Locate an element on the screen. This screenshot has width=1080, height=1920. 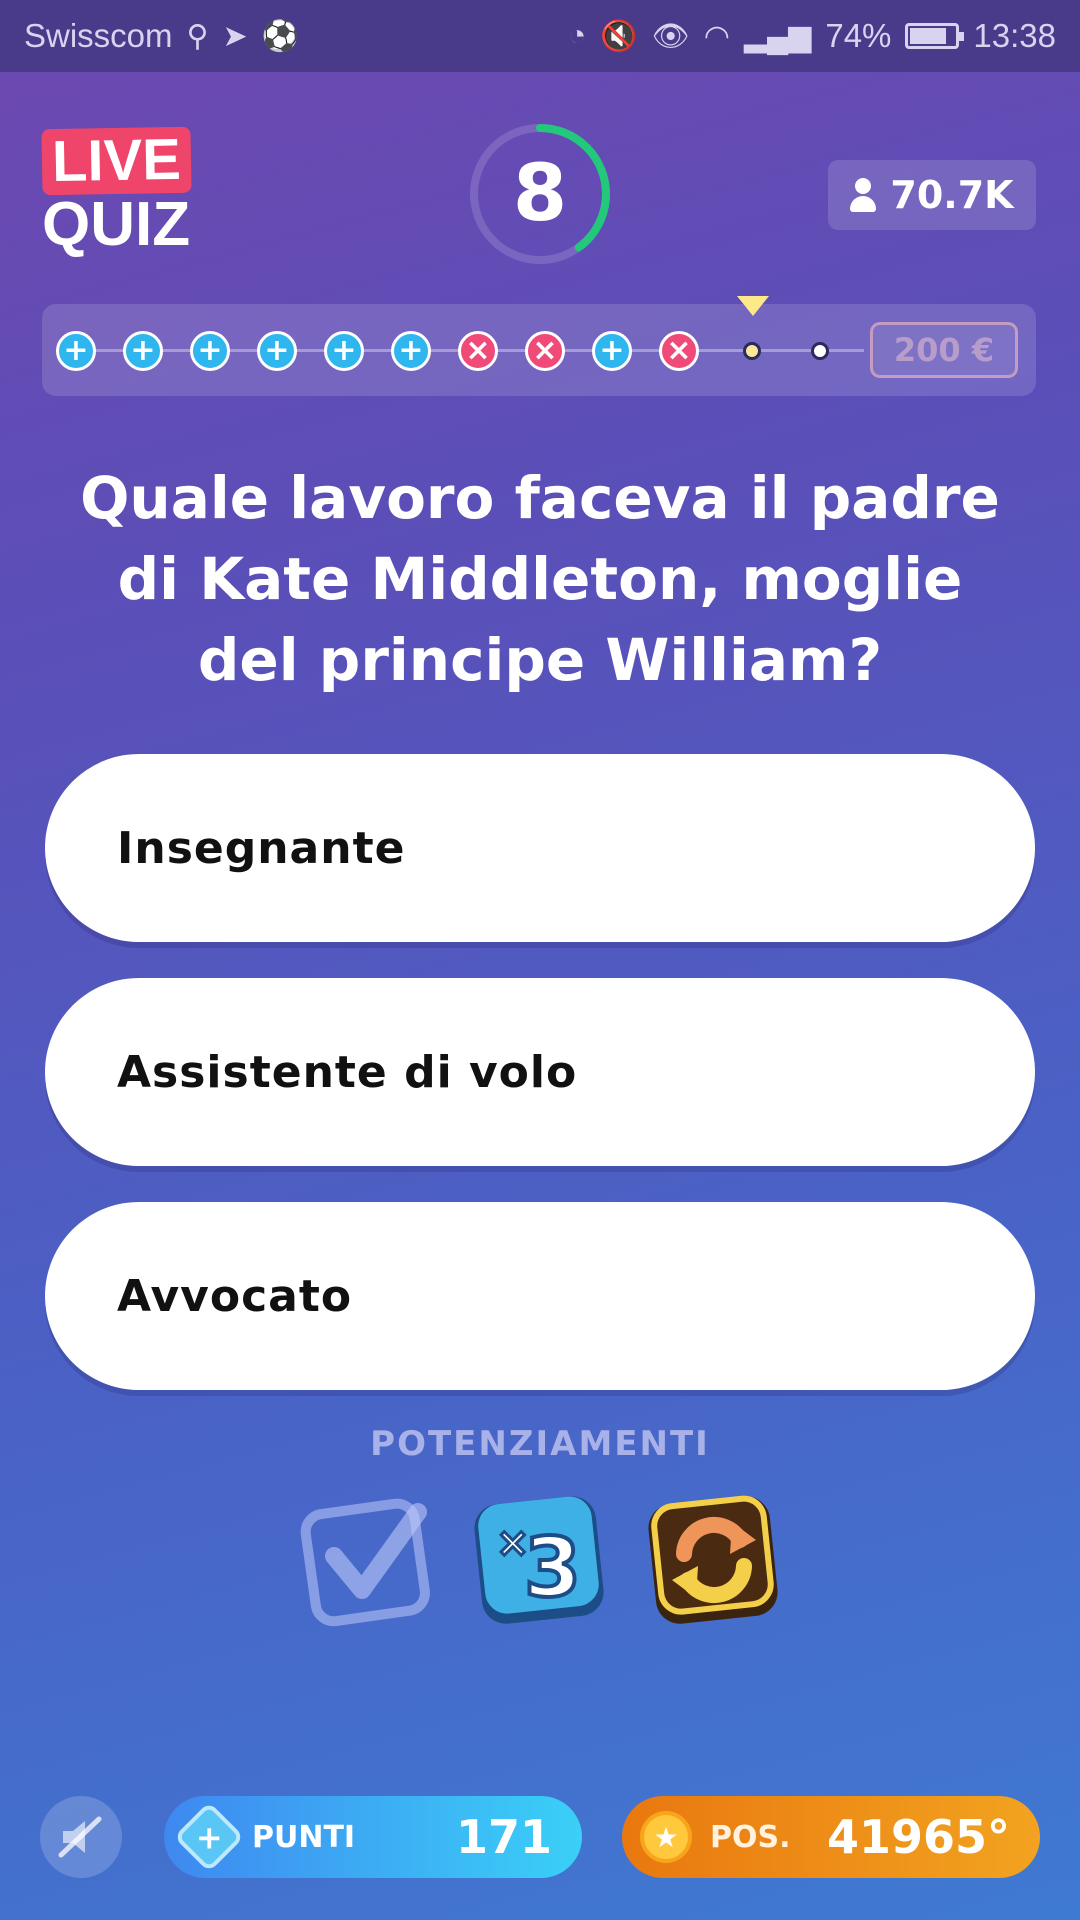
powerups-title: POTENZIAMENTI is located at coordinates (540, 1444).